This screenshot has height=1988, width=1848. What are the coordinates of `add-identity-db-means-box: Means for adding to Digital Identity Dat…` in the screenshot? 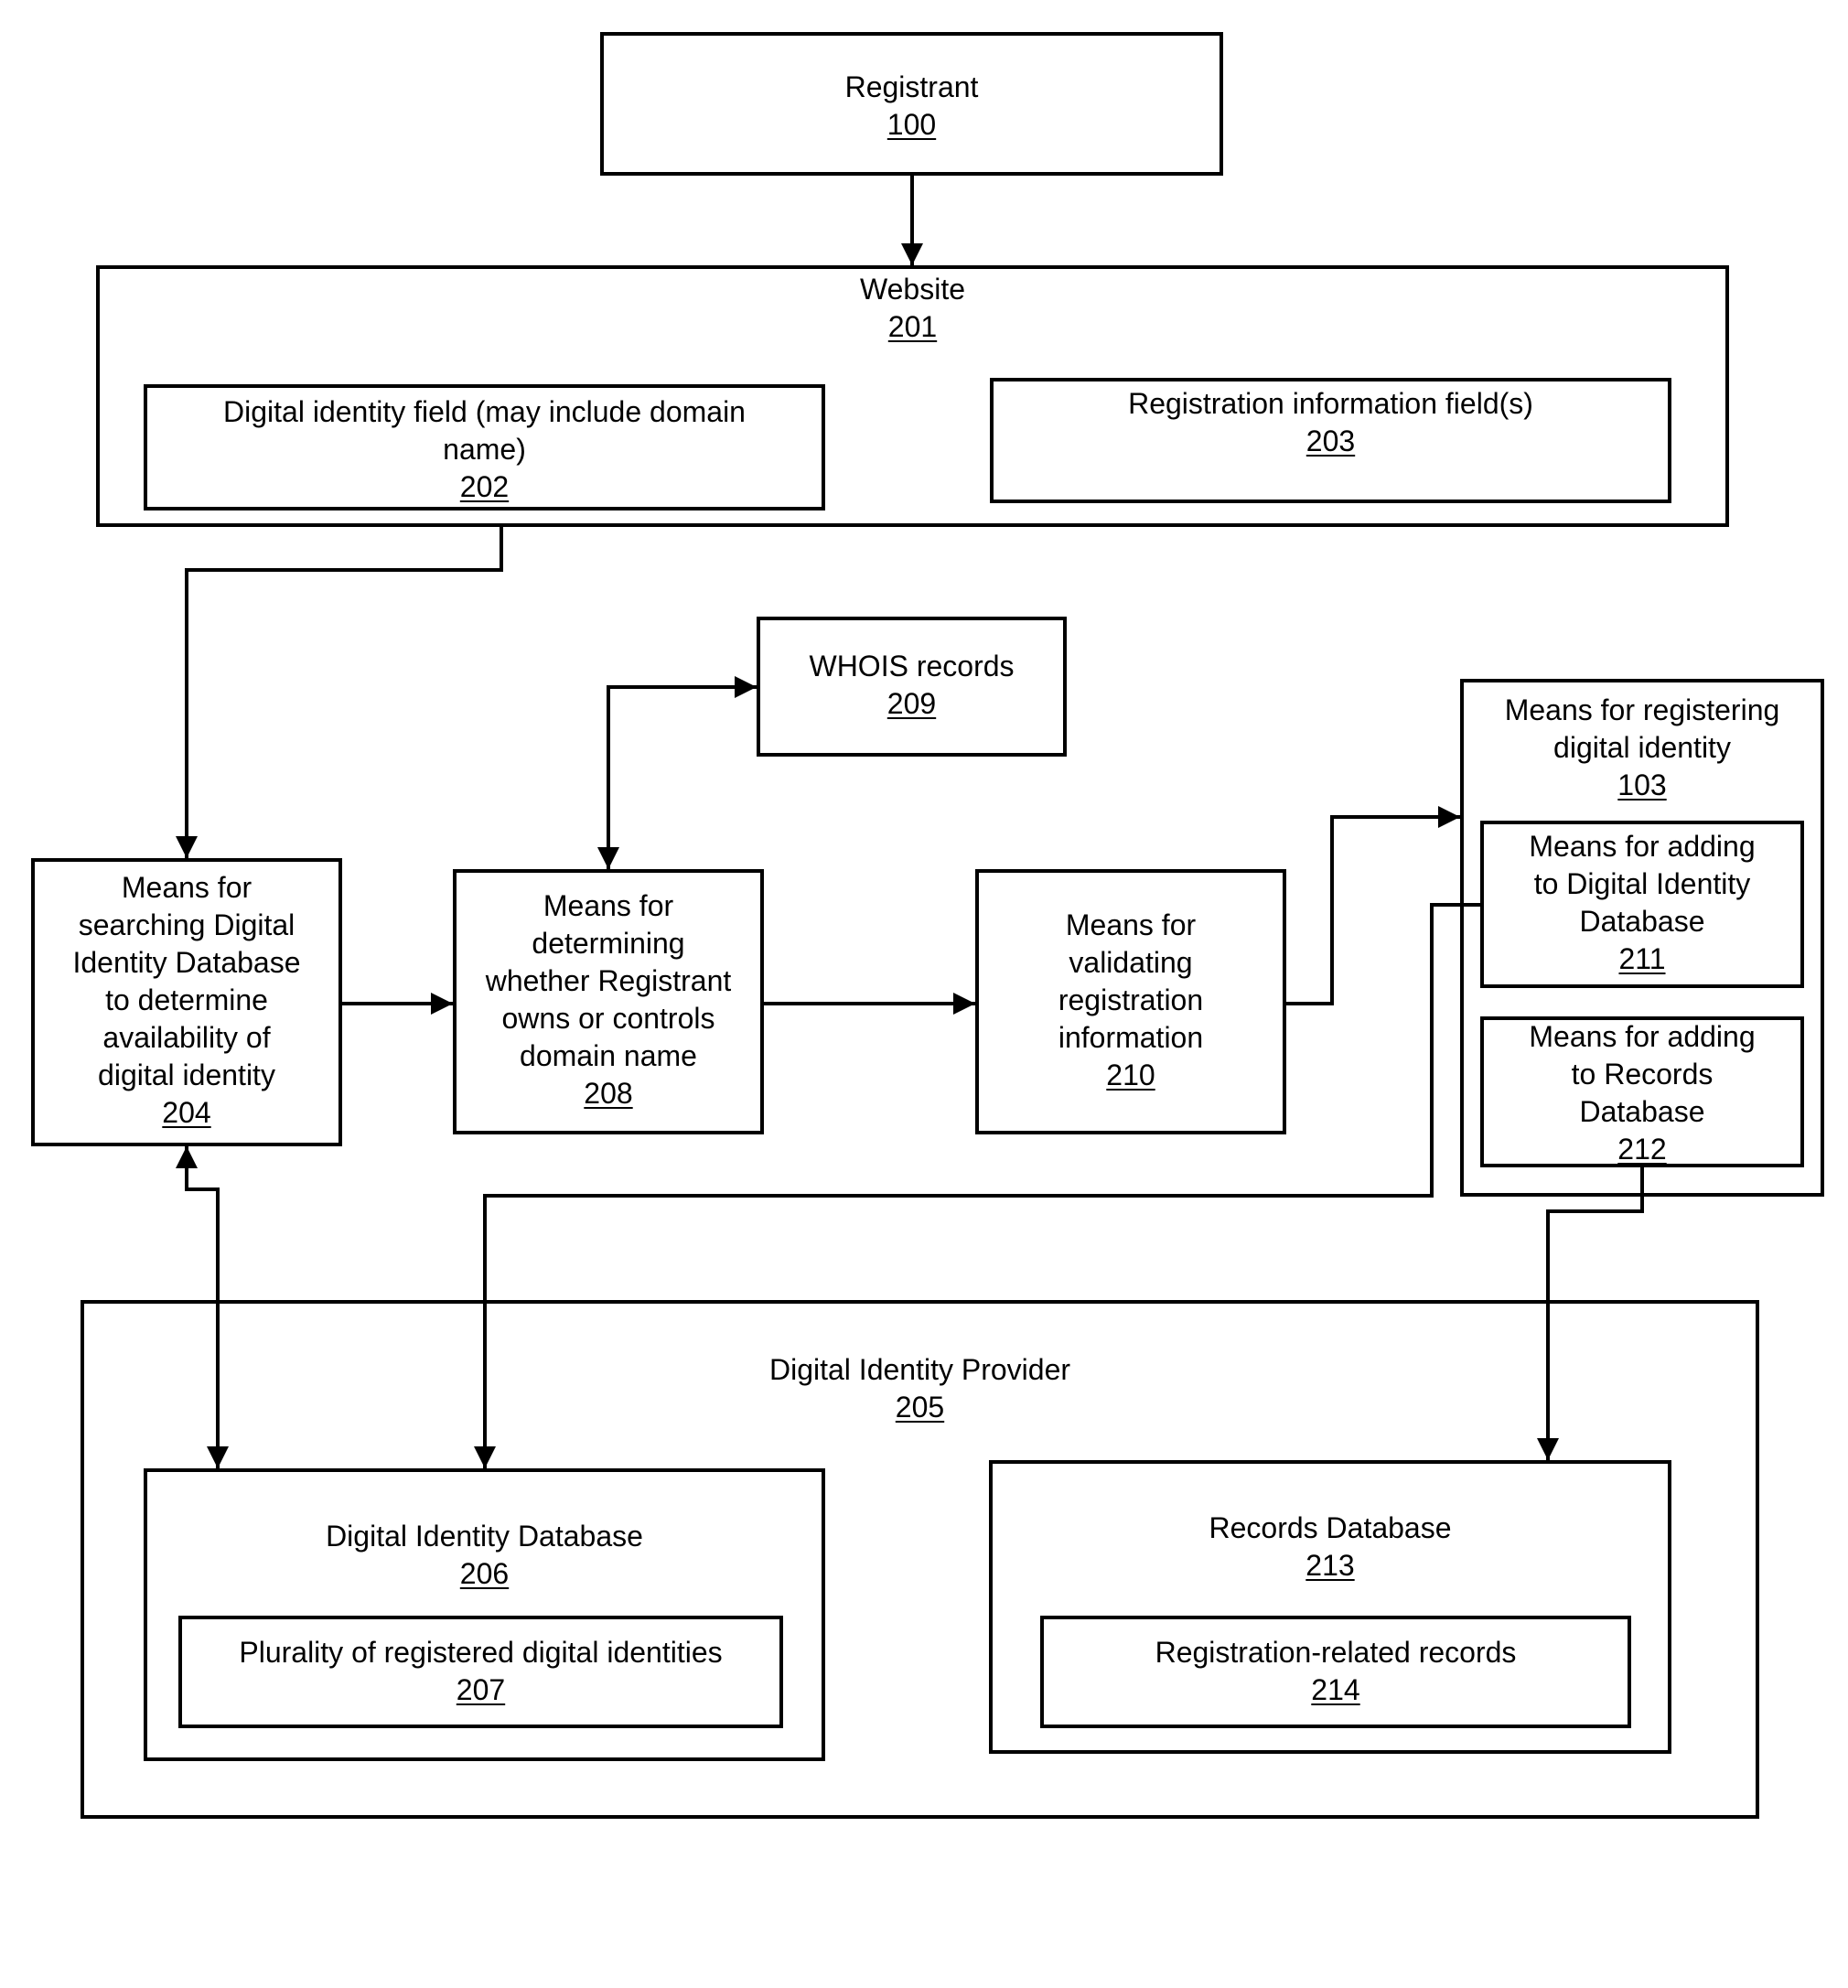 It's located at (1642, 905).